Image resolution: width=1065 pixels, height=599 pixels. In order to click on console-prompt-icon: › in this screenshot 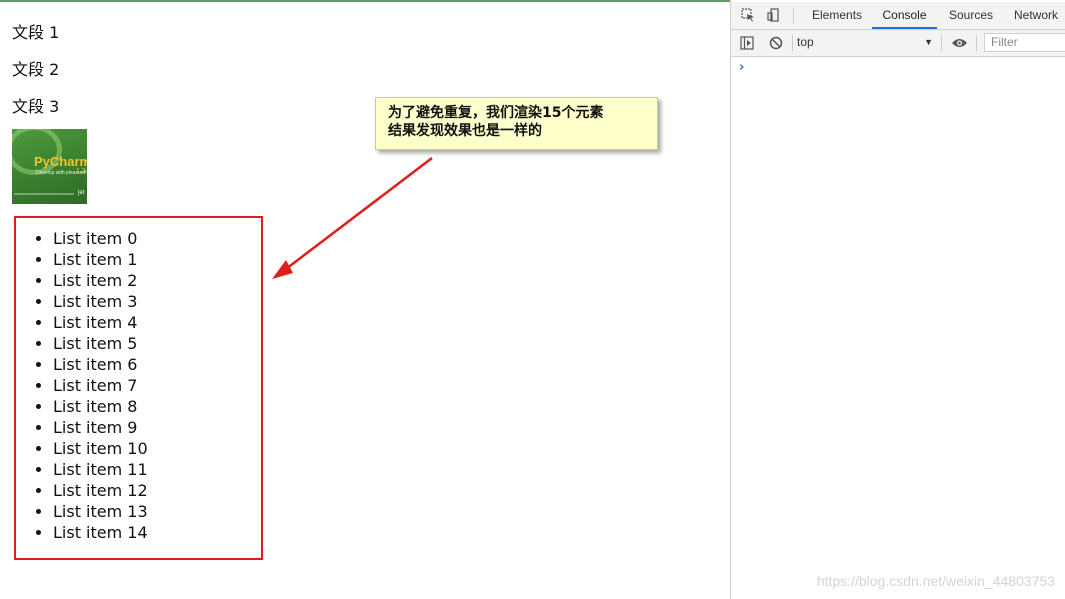, I will do `click(741, 67)`.